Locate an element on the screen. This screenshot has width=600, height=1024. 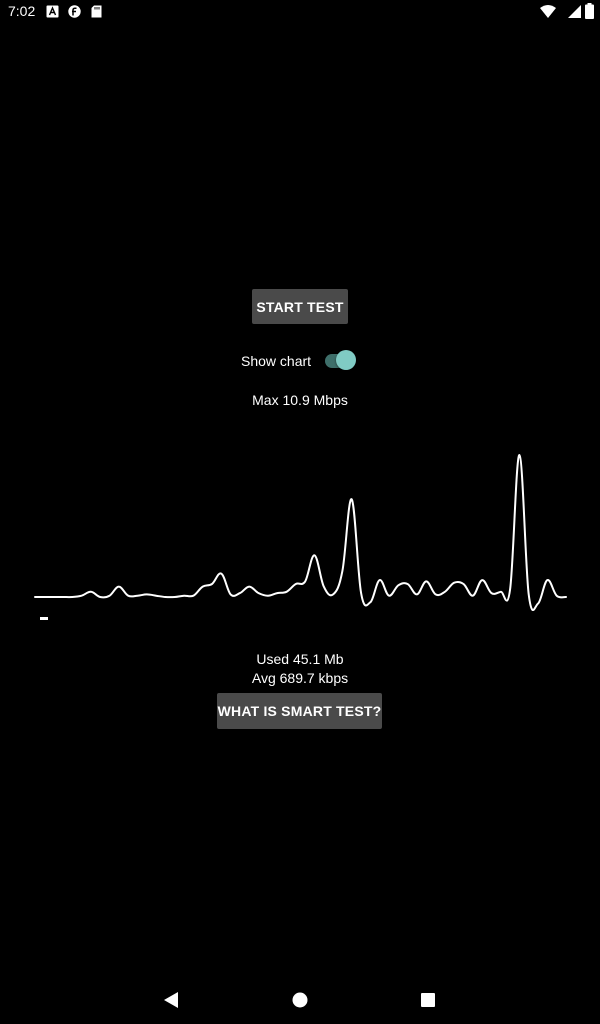
chart-marker is located at coordinates (44, 618).